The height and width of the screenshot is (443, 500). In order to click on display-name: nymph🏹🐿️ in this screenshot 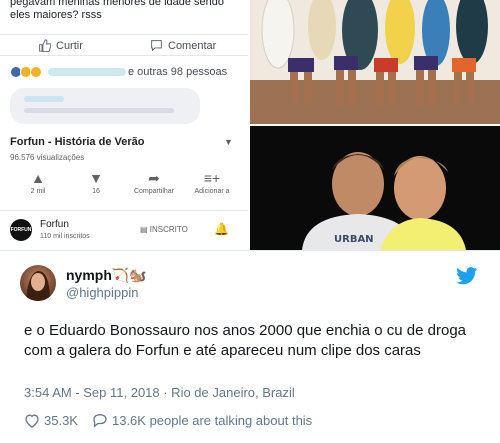, I will do `click(106, 275)`.